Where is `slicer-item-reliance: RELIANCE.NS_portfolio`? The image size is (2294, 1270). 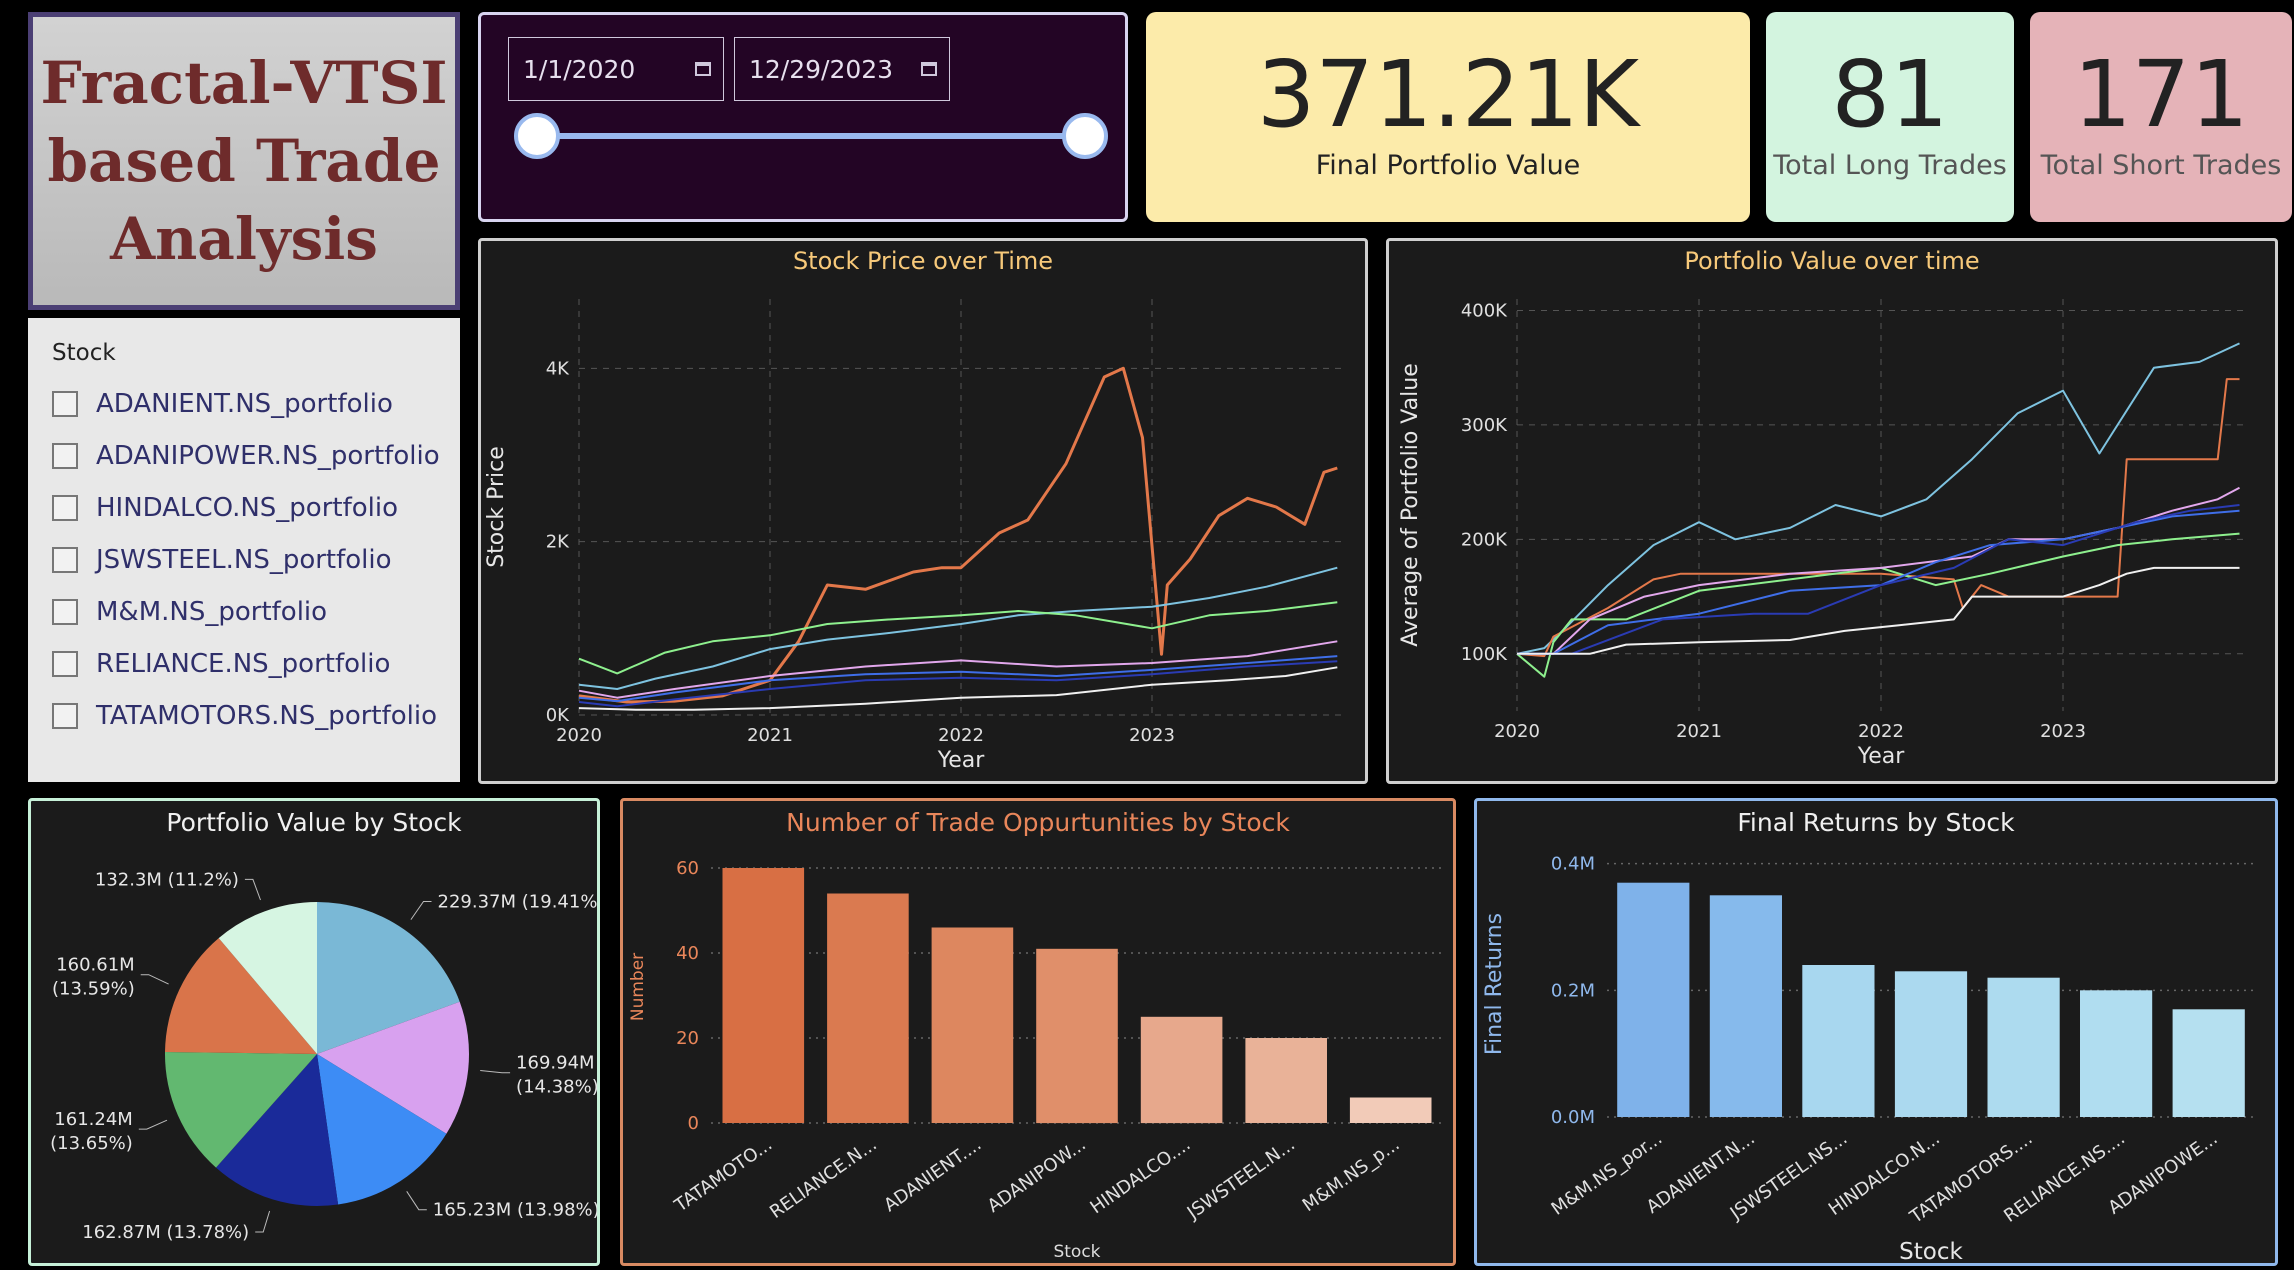
slicer-item-reliance: RELIANCE.NS_portfolio is located at coordinates (221, 664).